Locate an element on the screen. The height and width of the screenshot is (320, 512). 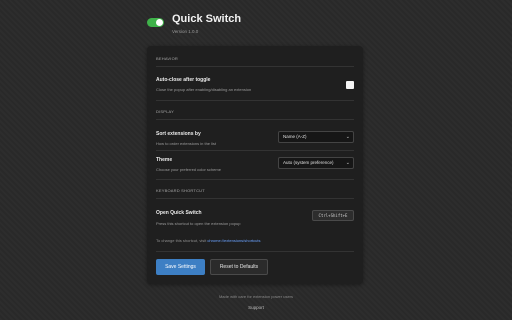
theme-desc: Choose your preferred color scheme is located at coordinates (188, 169).